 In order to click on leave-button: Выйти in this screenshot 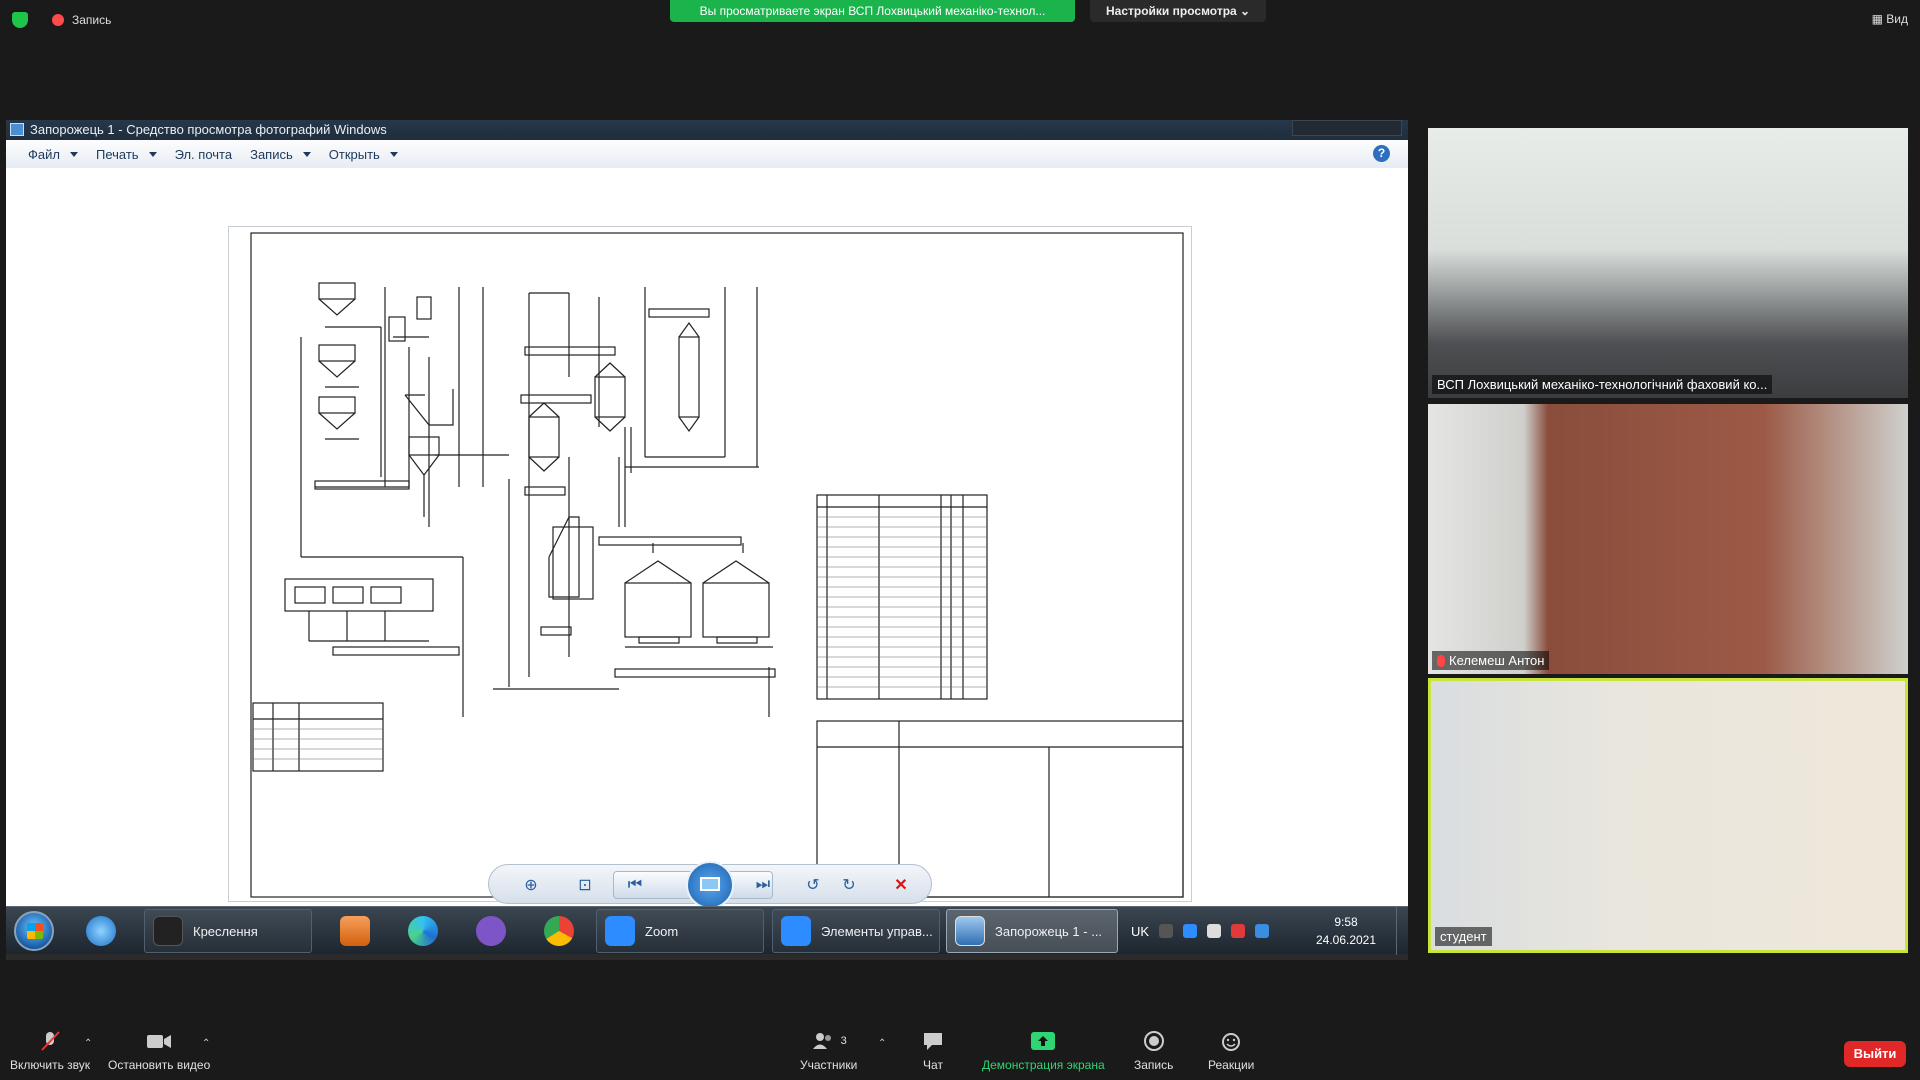, I will do `click(1875, 1054)`.